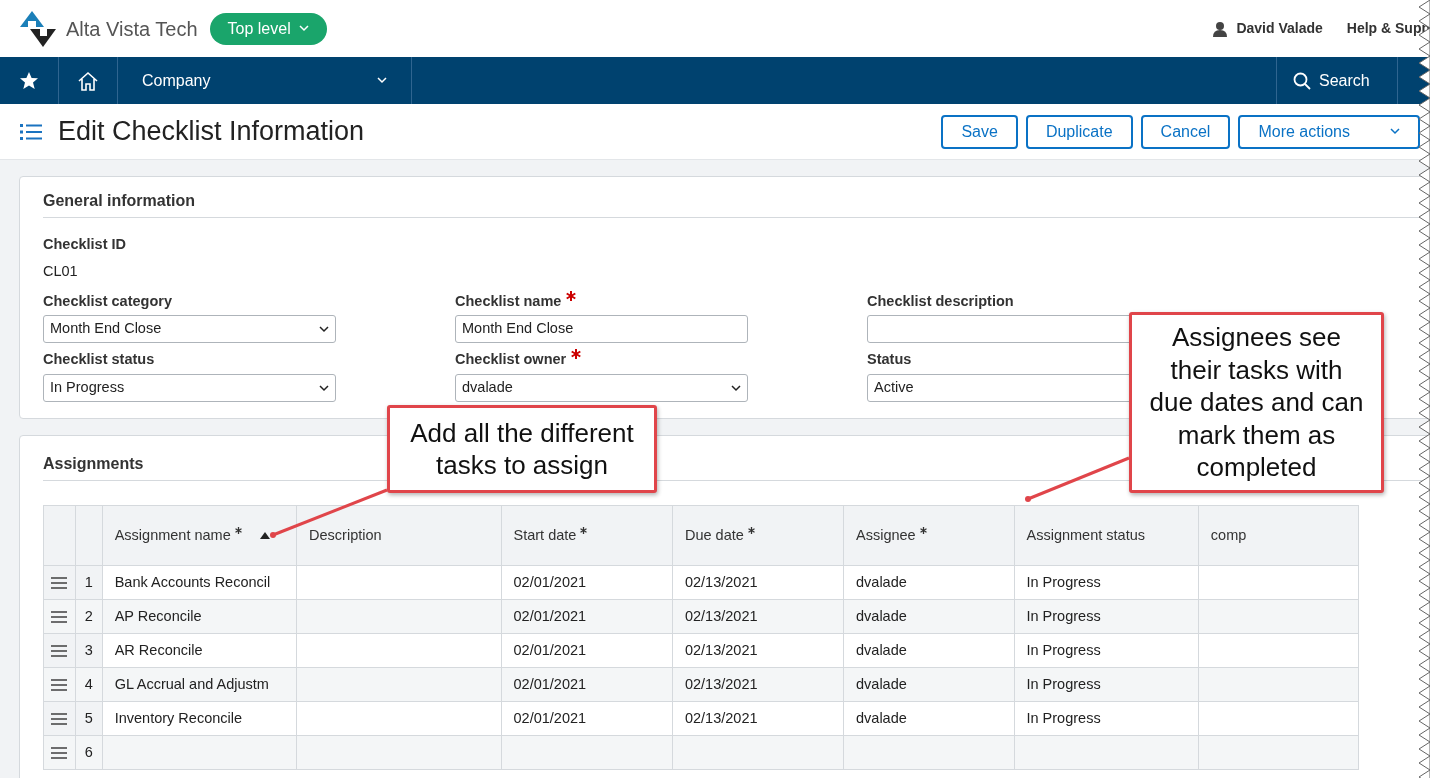 Image resolution: width=1430 pixels, height=778 pixels. Describe the element at coordinates (84, 244) in the screenshot. I see `field-label: Checklist ID` at that location.